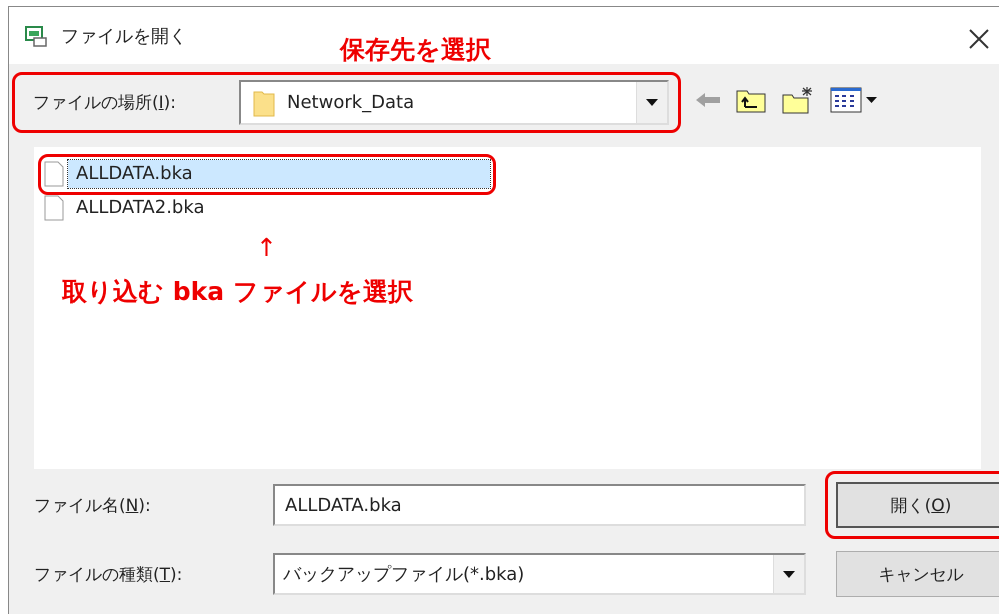 This screenshot has width=999, height=614. What do you see at coordinates (124, 36) in the screenshot?
I see `window-title: ファイルを開く` at bounding box center [124, 36].